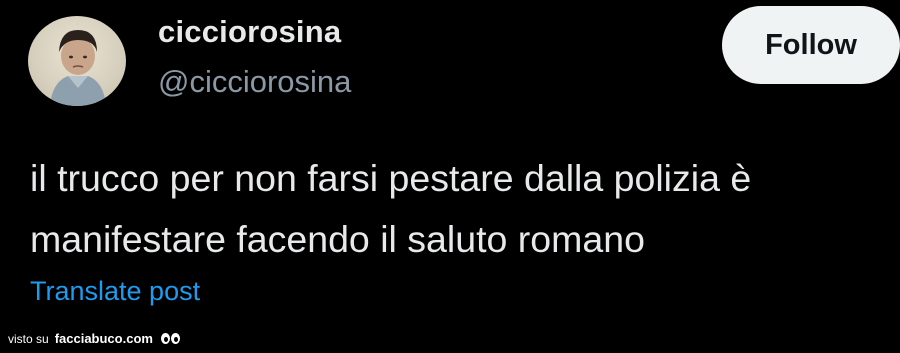 The height and width of the screenshot is (353, 900). Describe the element at coordinates (254, 82) in the screenshot. I see `user-handle: @cicciorosina` at that location.